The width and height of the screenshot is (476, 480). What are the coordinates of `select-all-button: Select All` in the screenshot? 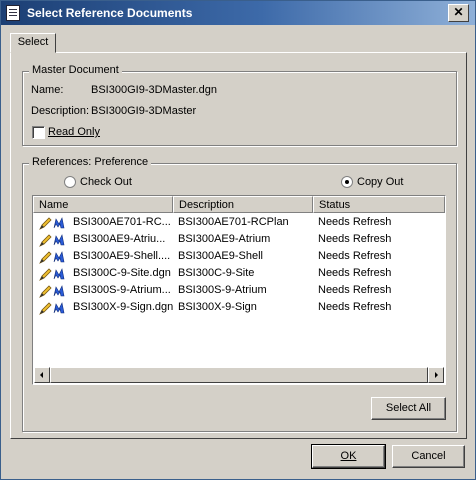 It's located at (408, 408).